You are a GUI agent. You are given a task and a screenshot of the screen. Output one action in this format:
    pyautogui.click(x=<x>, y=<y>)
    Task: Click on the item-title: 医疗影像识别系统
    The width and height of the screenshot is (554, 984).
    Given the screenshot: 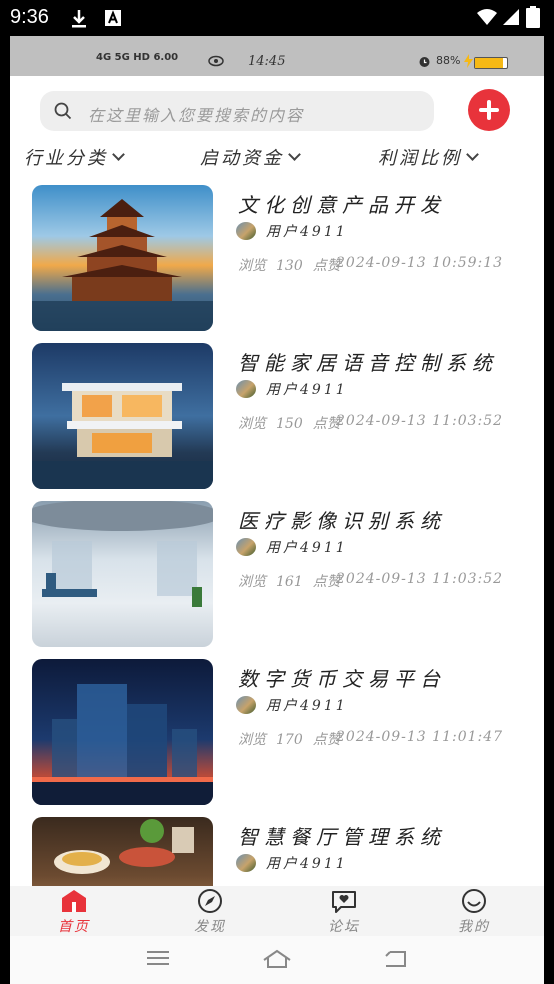 What is the action you would take?
    pyautogui.click(x=342, y=521)
    